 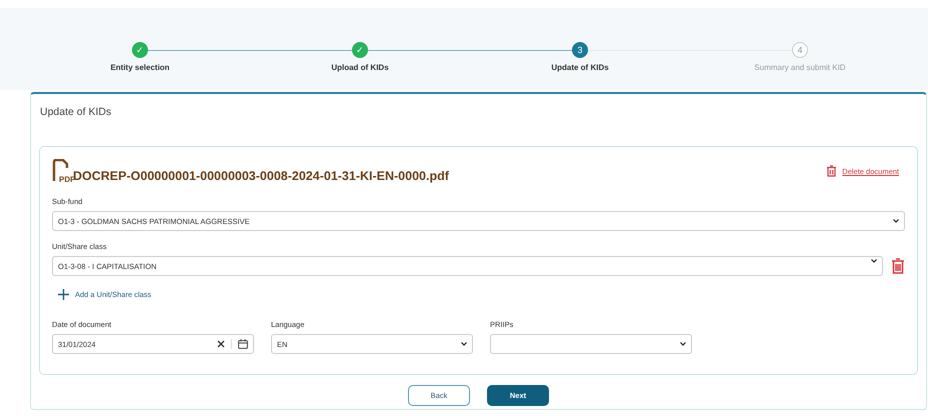 I want to click on plus-icon, so click(x=63, y=294).